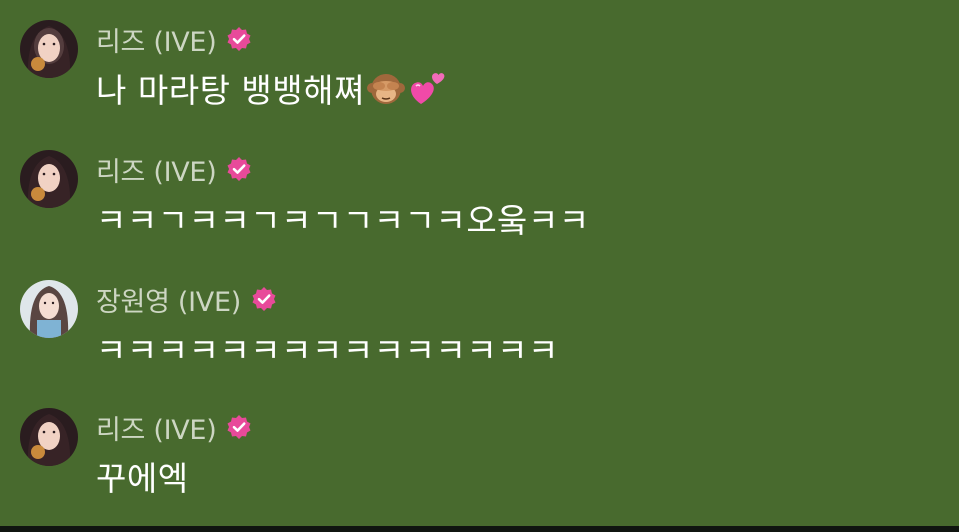  I want to click on message-text: 꾸에엑, so click(142, 478).